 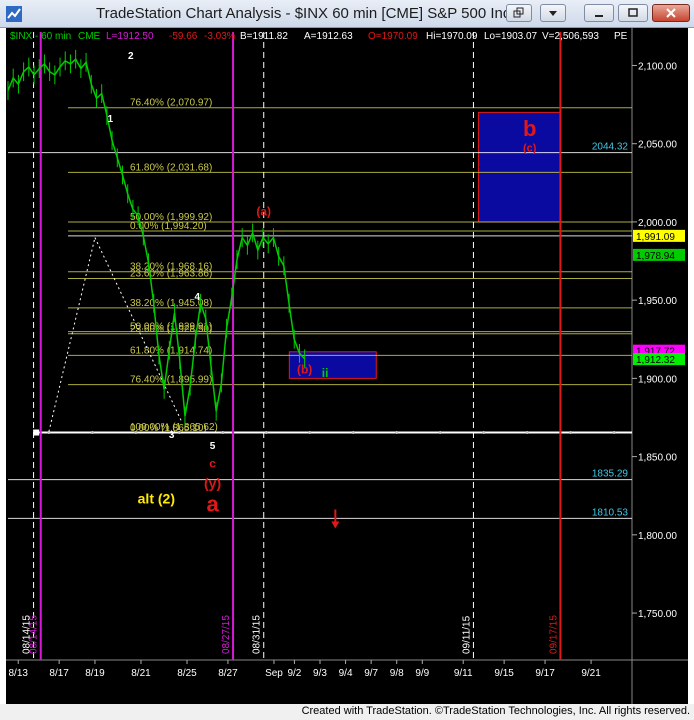 I want to click on price-marker-text: 1,991.09, so click(x=655, y=237).